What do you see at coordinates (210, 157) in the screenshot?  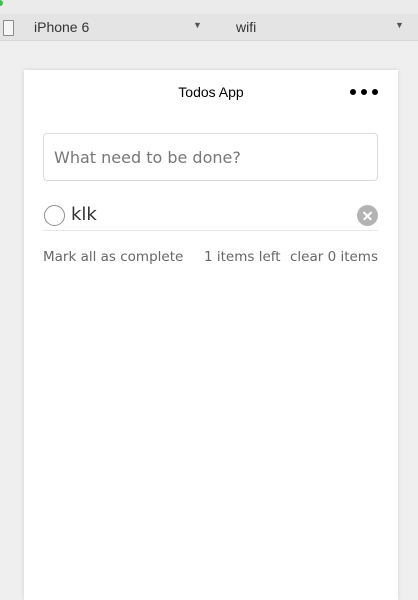 I see `new-todo-input` at bounding box center [210, 157].